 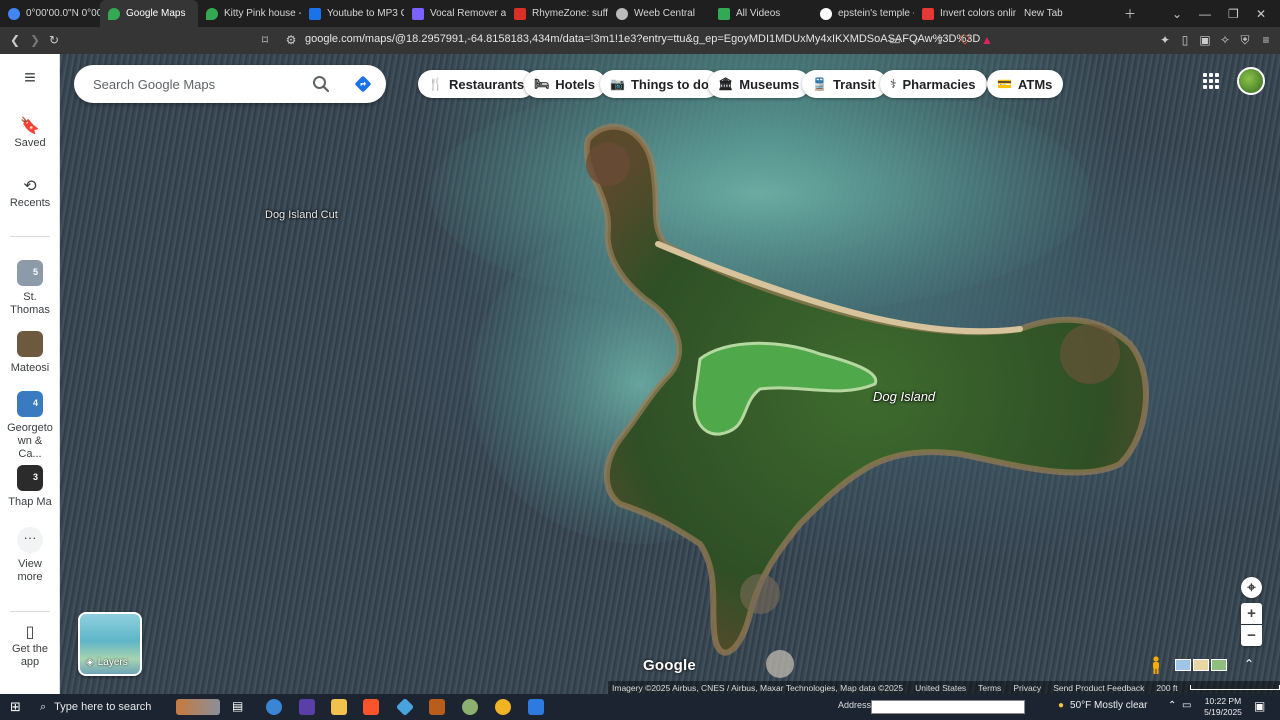 What do you see at coordinates (904, 396) in the screenshot?
I see `map-label-dog-island: Dog Island` at bounding box center [904, 396].